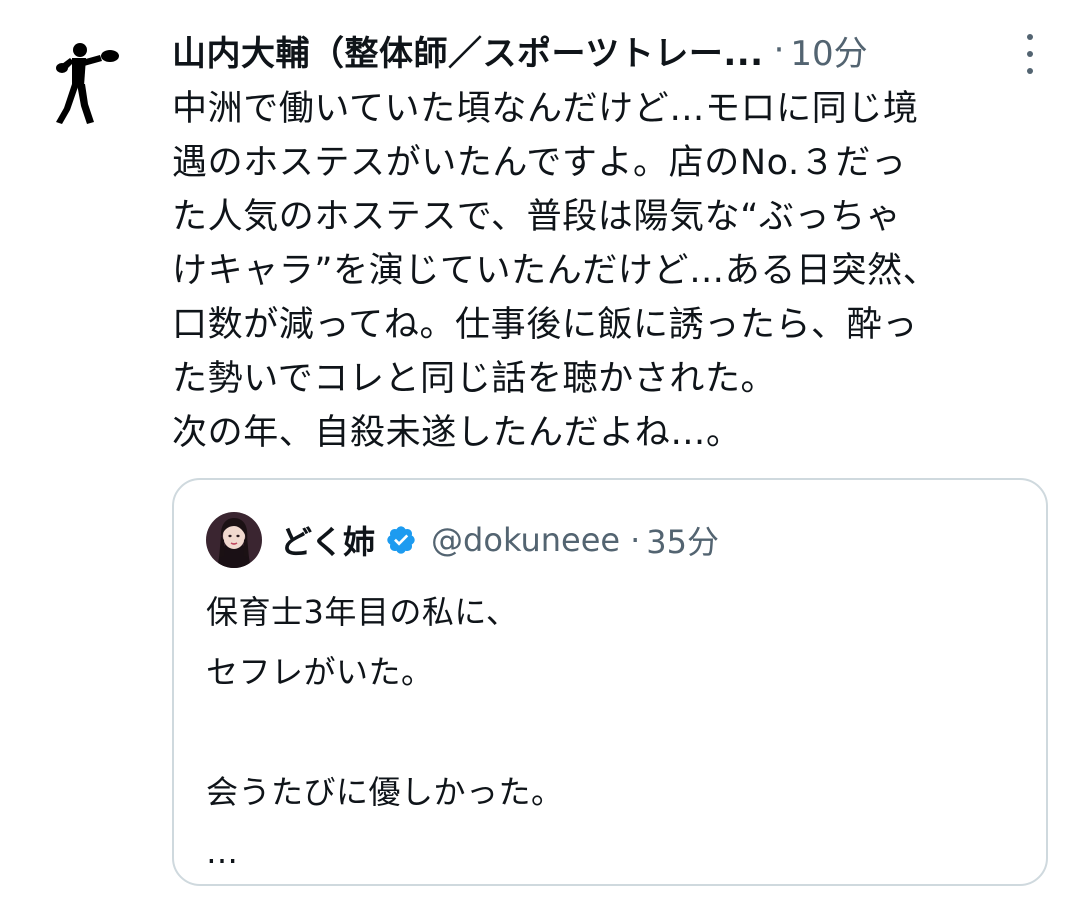  I want to click on post-text-line: けキャラ”を演じていたんだけど…ある日突然、, so click(555, 271).